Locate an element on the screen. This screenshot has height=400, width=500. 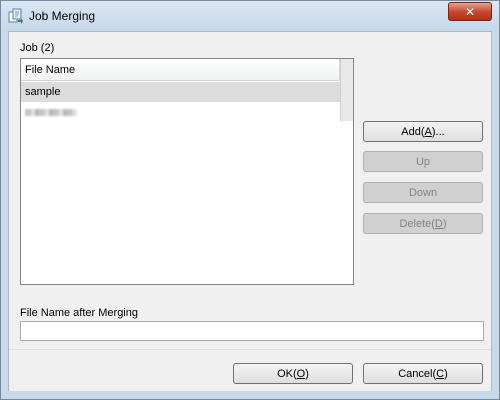
list-header: File Name is located at coordinates (180, 70).